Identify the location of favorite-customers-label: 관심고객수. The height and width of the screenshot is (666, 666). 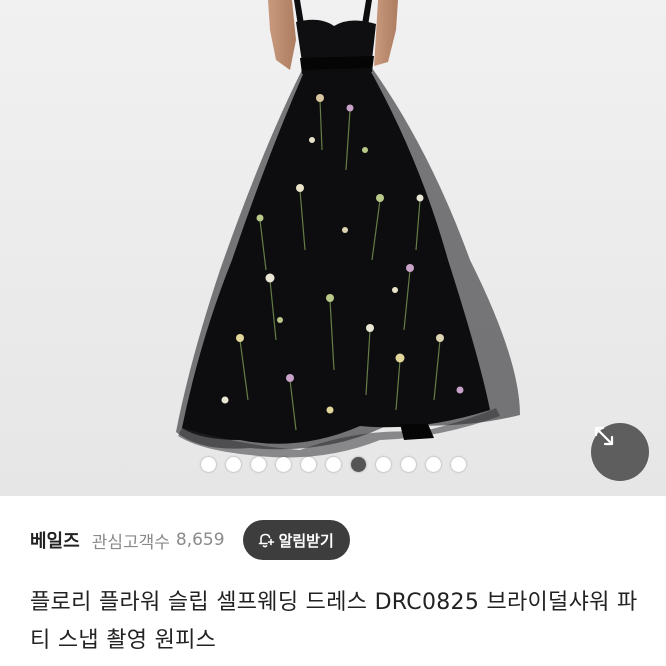
(130, 542).